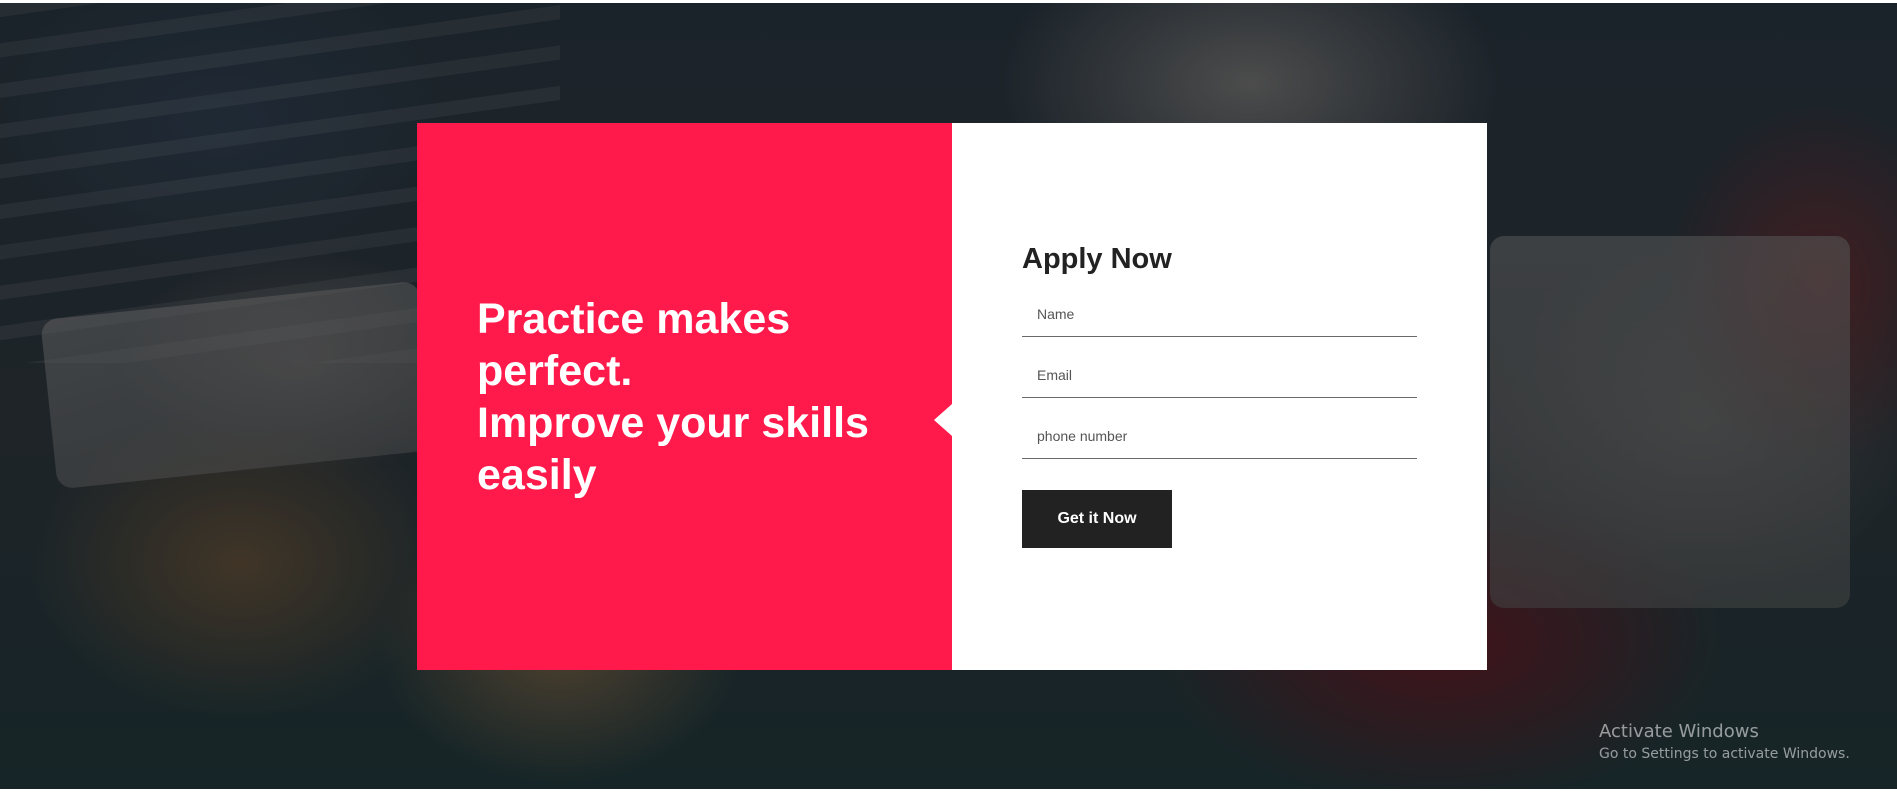 The width and height of the screenshot is (1897, 792). What do you see at coordinates (673, 422) in the screenshot?
I see `promo-line-3: Improve your skills` at bounding box center [673, 422].